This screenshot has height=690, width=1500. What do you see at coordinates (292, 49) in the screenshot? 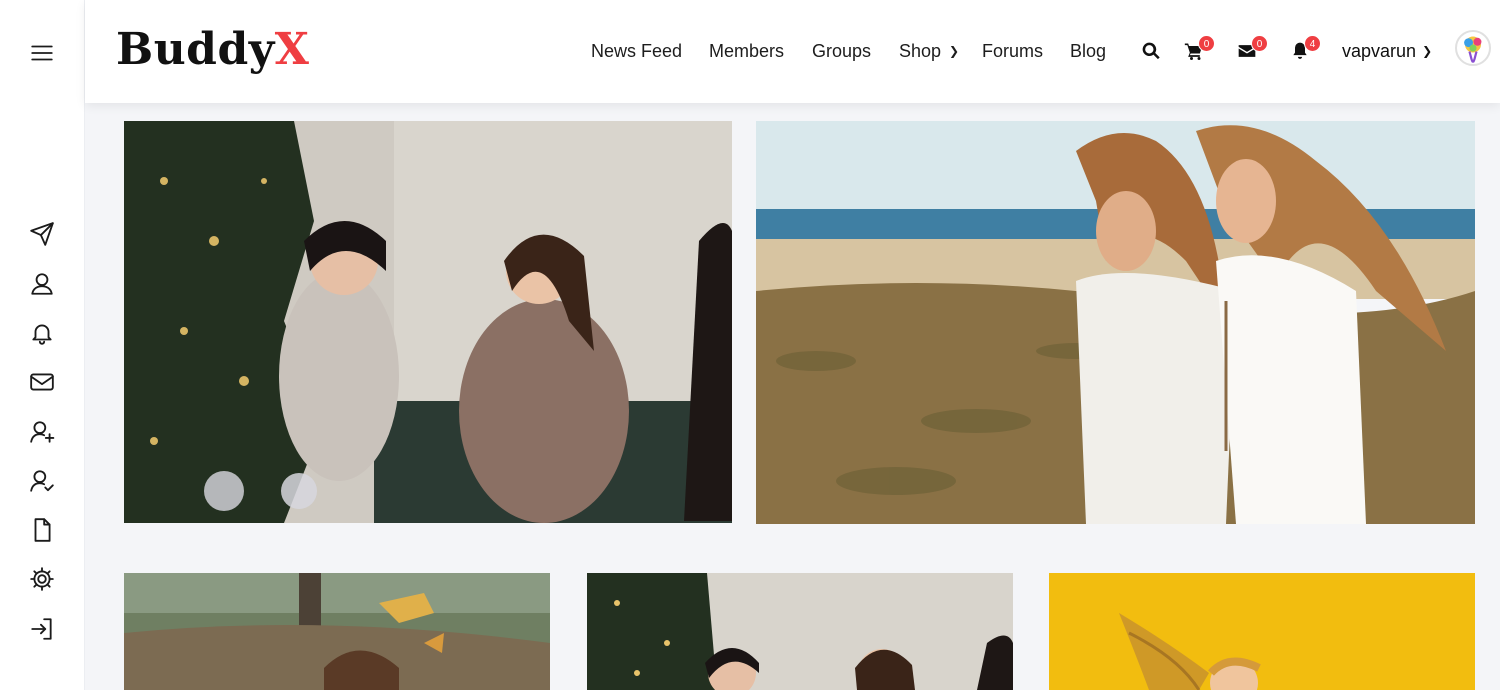
I see `logo-accent: X` at bounding box center [292, 49].